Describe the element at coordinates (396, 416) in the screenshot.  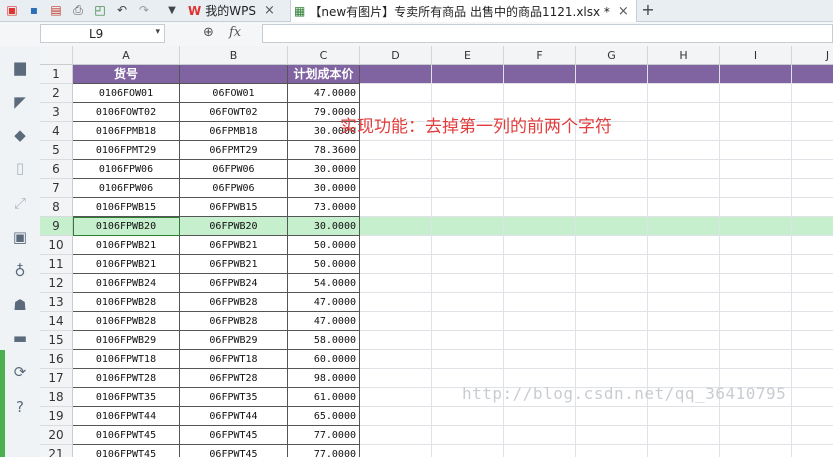
I see `cell-d19` at that location.